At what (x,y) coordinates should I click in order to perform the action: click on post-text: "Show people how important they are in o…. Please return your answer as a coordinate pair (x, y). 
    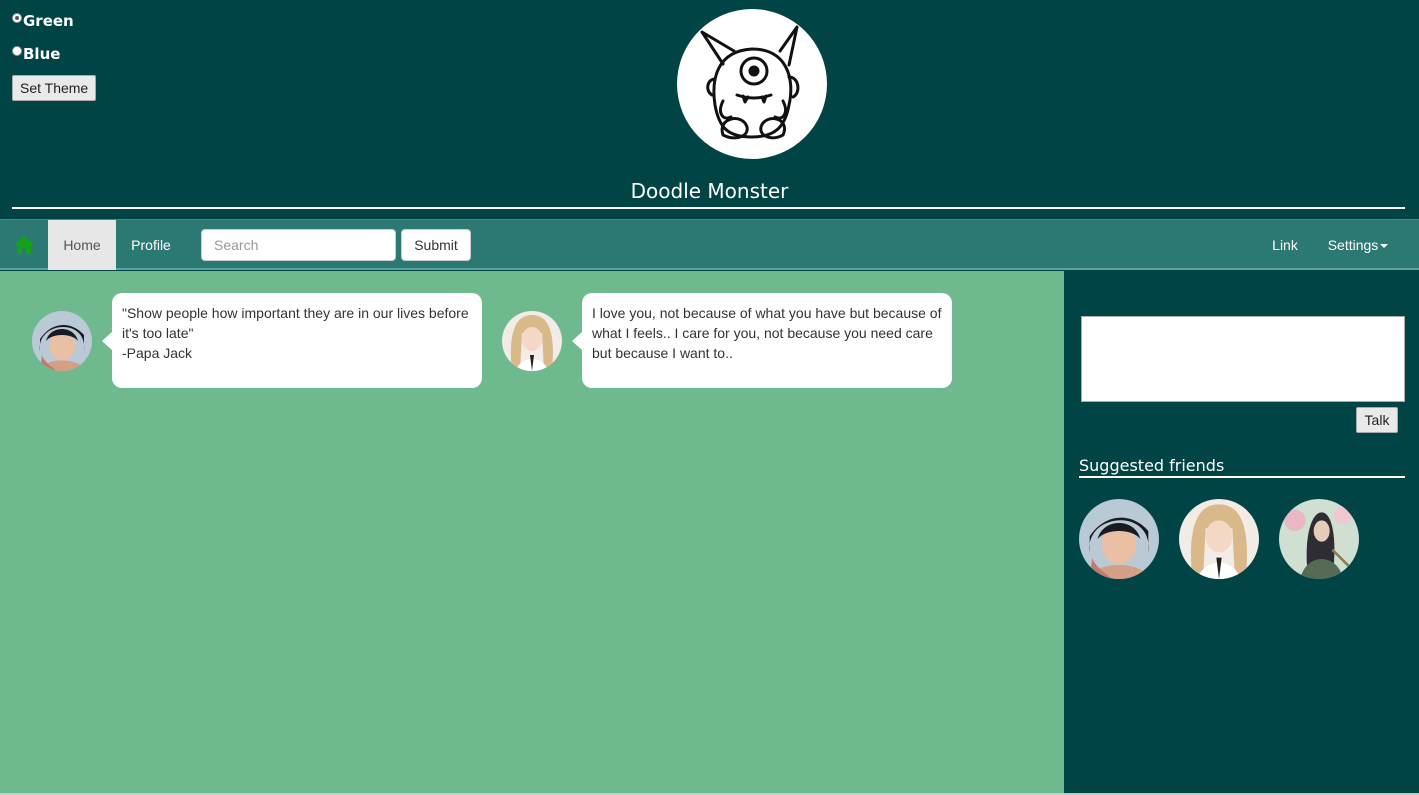
    Looking at the image, I should click on (292, 340).